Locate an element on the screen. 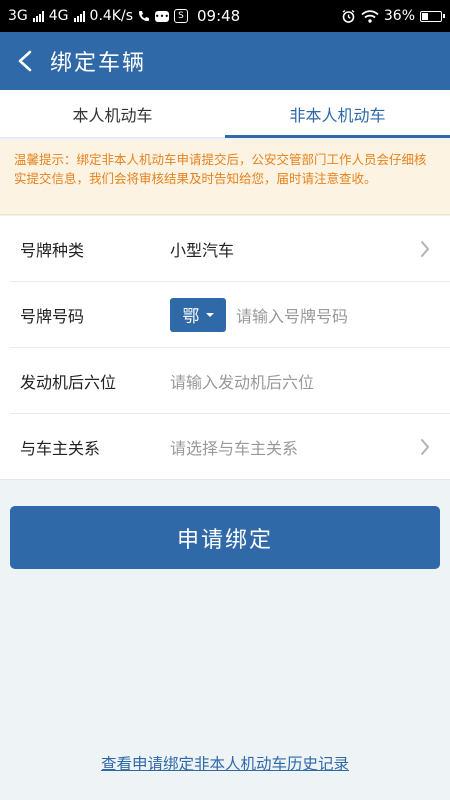 This screenshot has height=800, width=450. message-icon: ••• is located at coordinates (162, 16).